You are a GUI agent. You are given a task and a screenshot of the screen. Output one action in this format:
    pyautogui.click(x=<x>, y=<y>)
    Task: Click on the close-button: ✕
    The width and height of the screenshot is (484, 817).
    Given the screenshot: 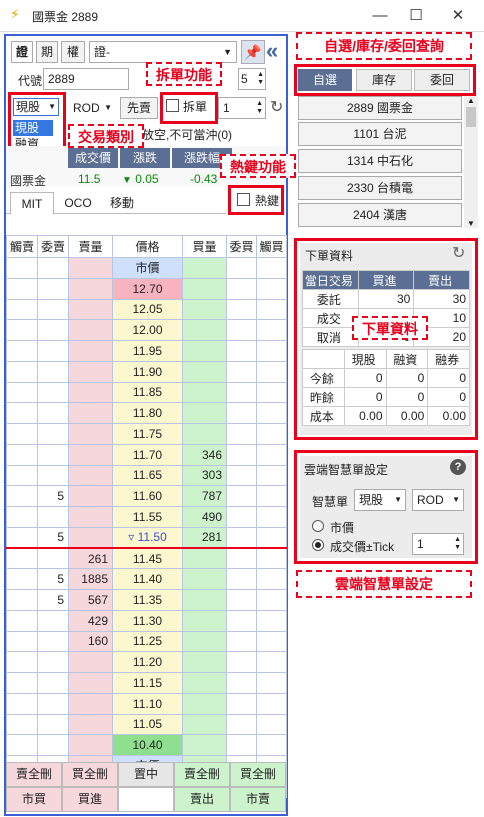 What is the action you would take?
    pyautogui.click(x=458, y=16)
    